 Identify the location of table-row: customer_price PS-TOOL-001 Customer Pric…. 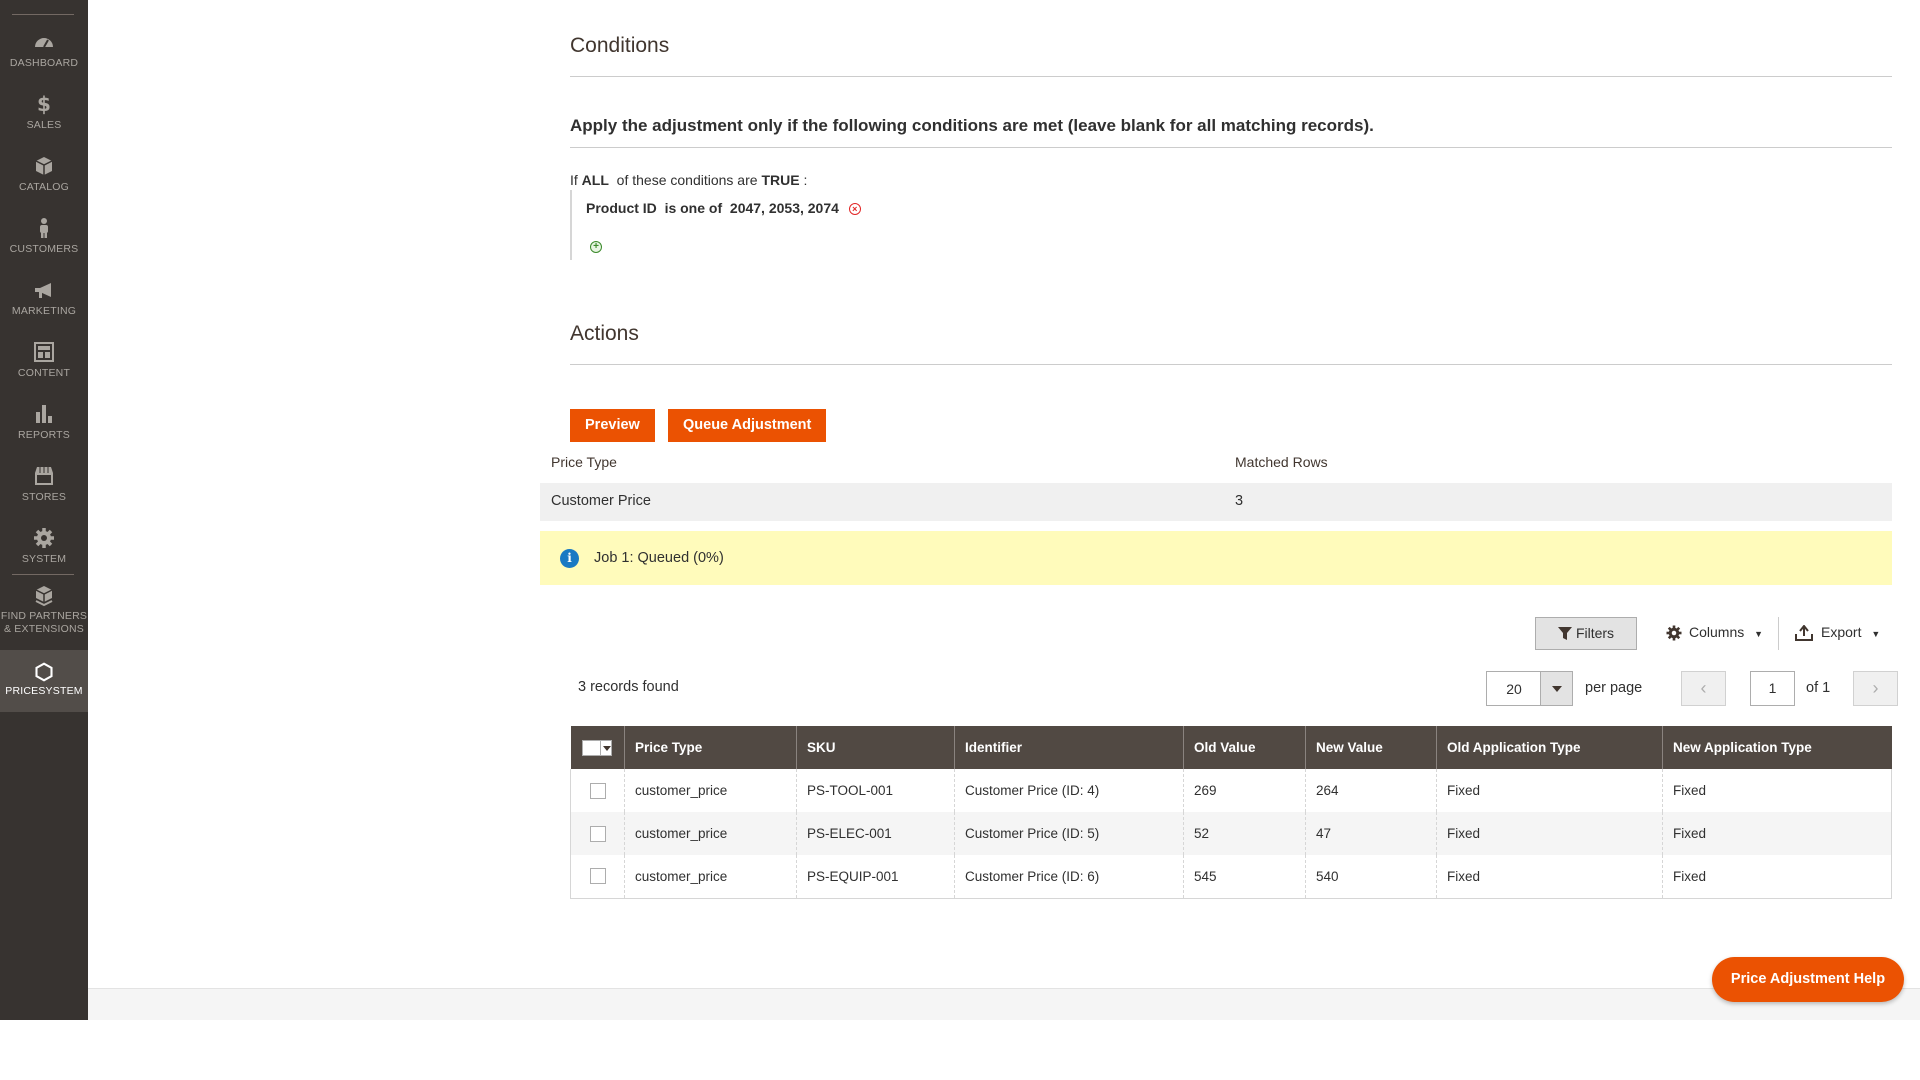
(1231, 790).